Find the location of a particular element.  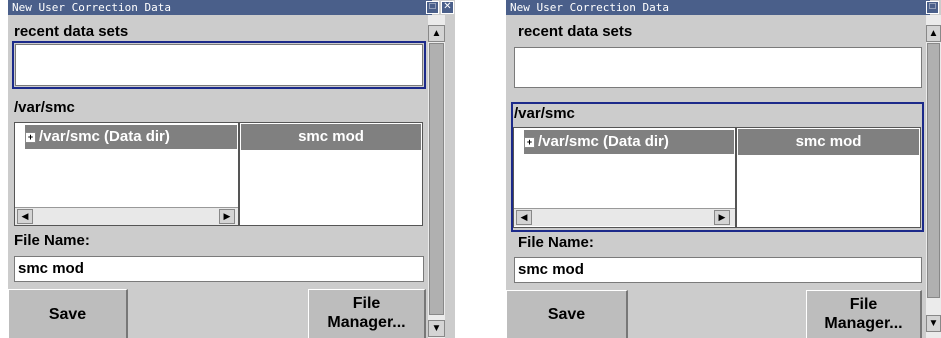

title-controls: □ ✕ is located at coordinates (440, 7).